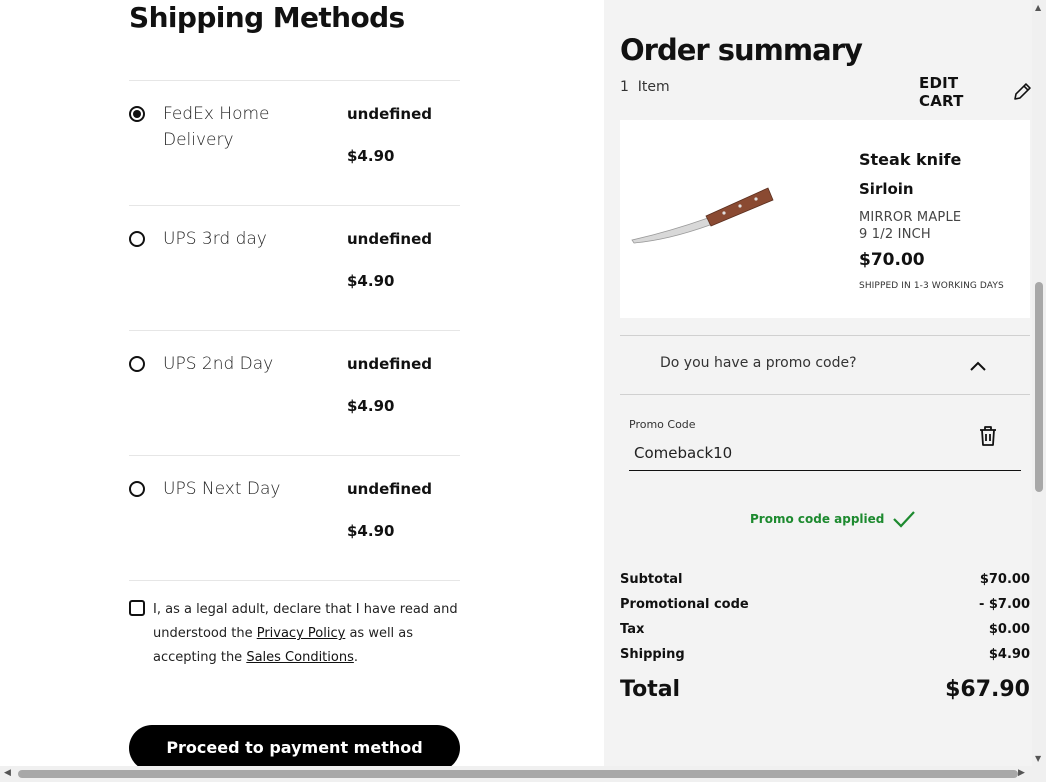  I want to click on grand-total-row: Total $67.90, so click(825, 692).